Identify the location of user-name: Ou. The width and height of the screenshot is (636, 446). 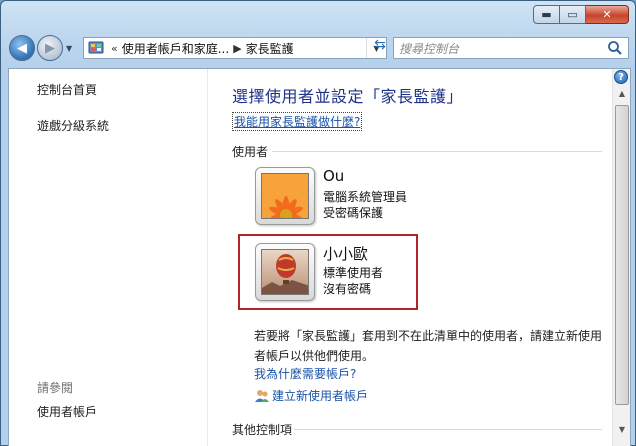
(334, 176).